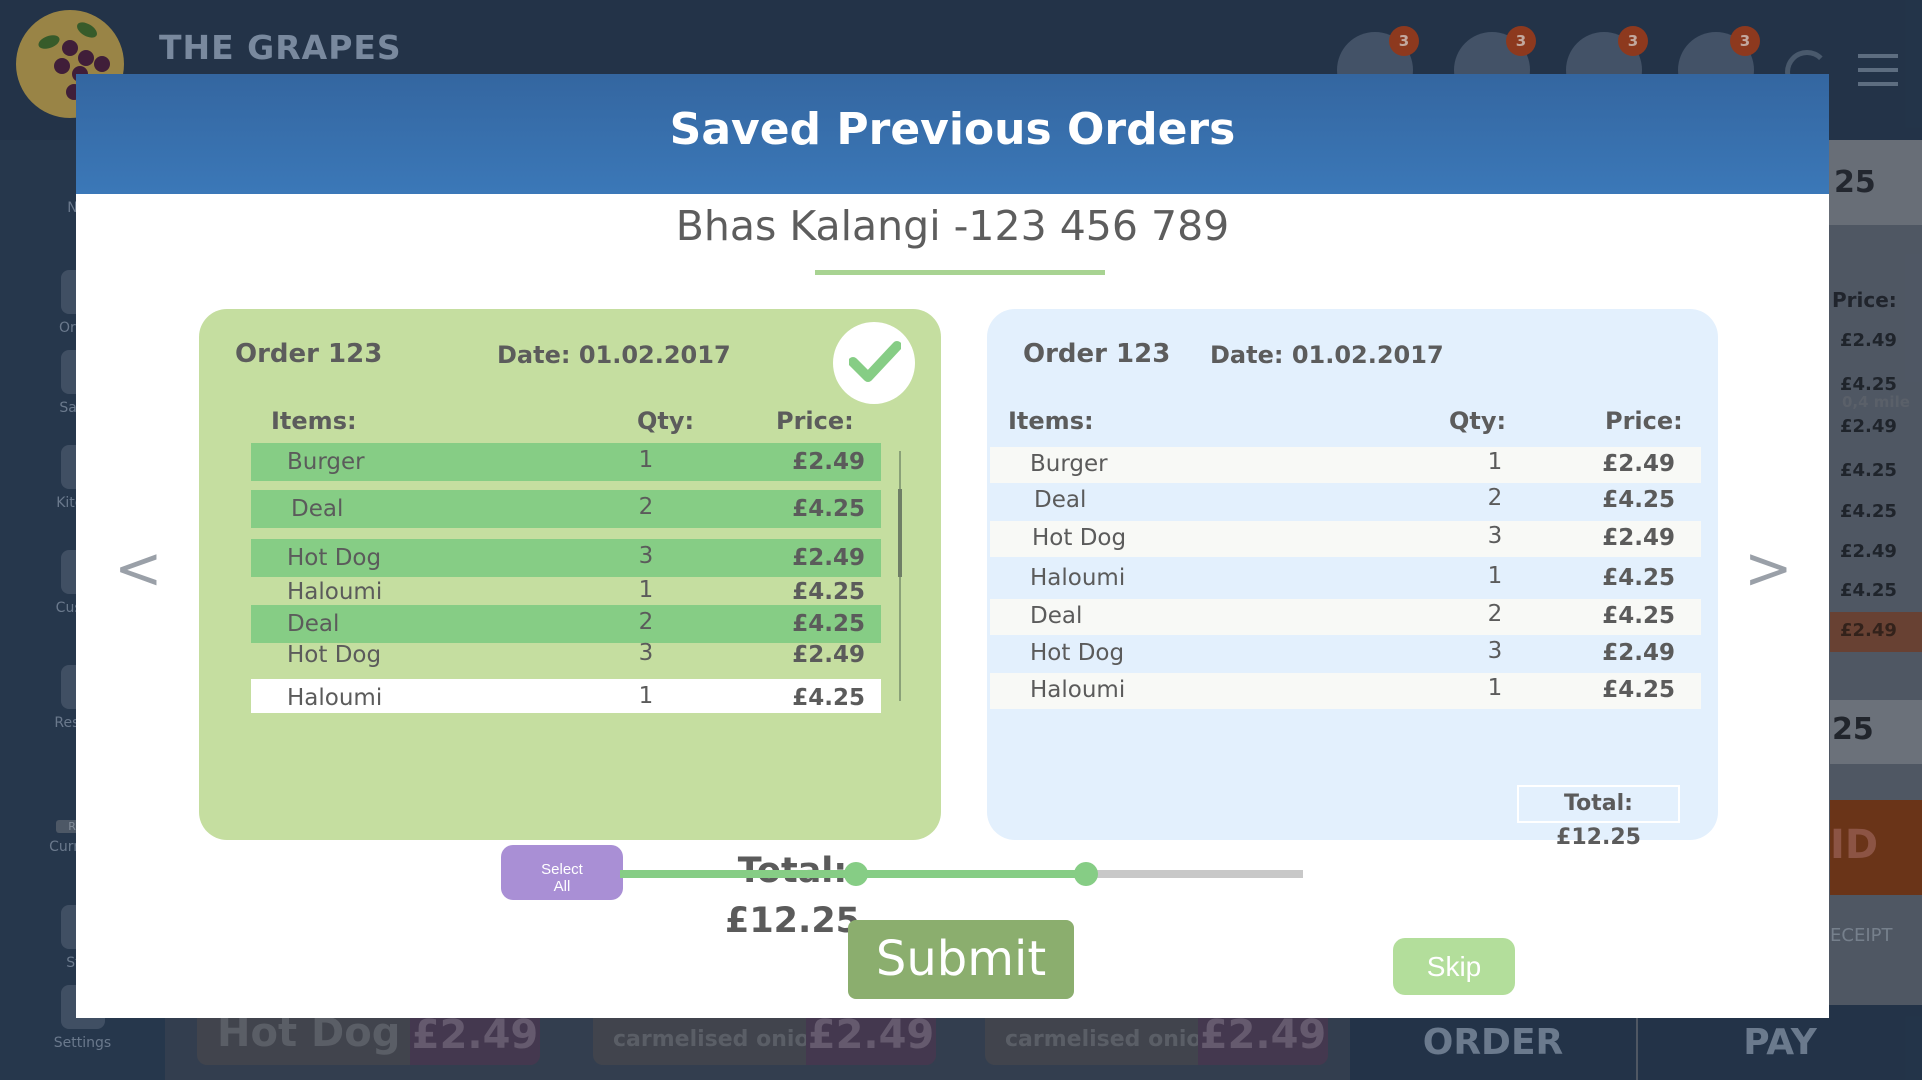  I want to click on customer-name-phone: Bhas Kalangi -123 456 789, so click(952, 226).